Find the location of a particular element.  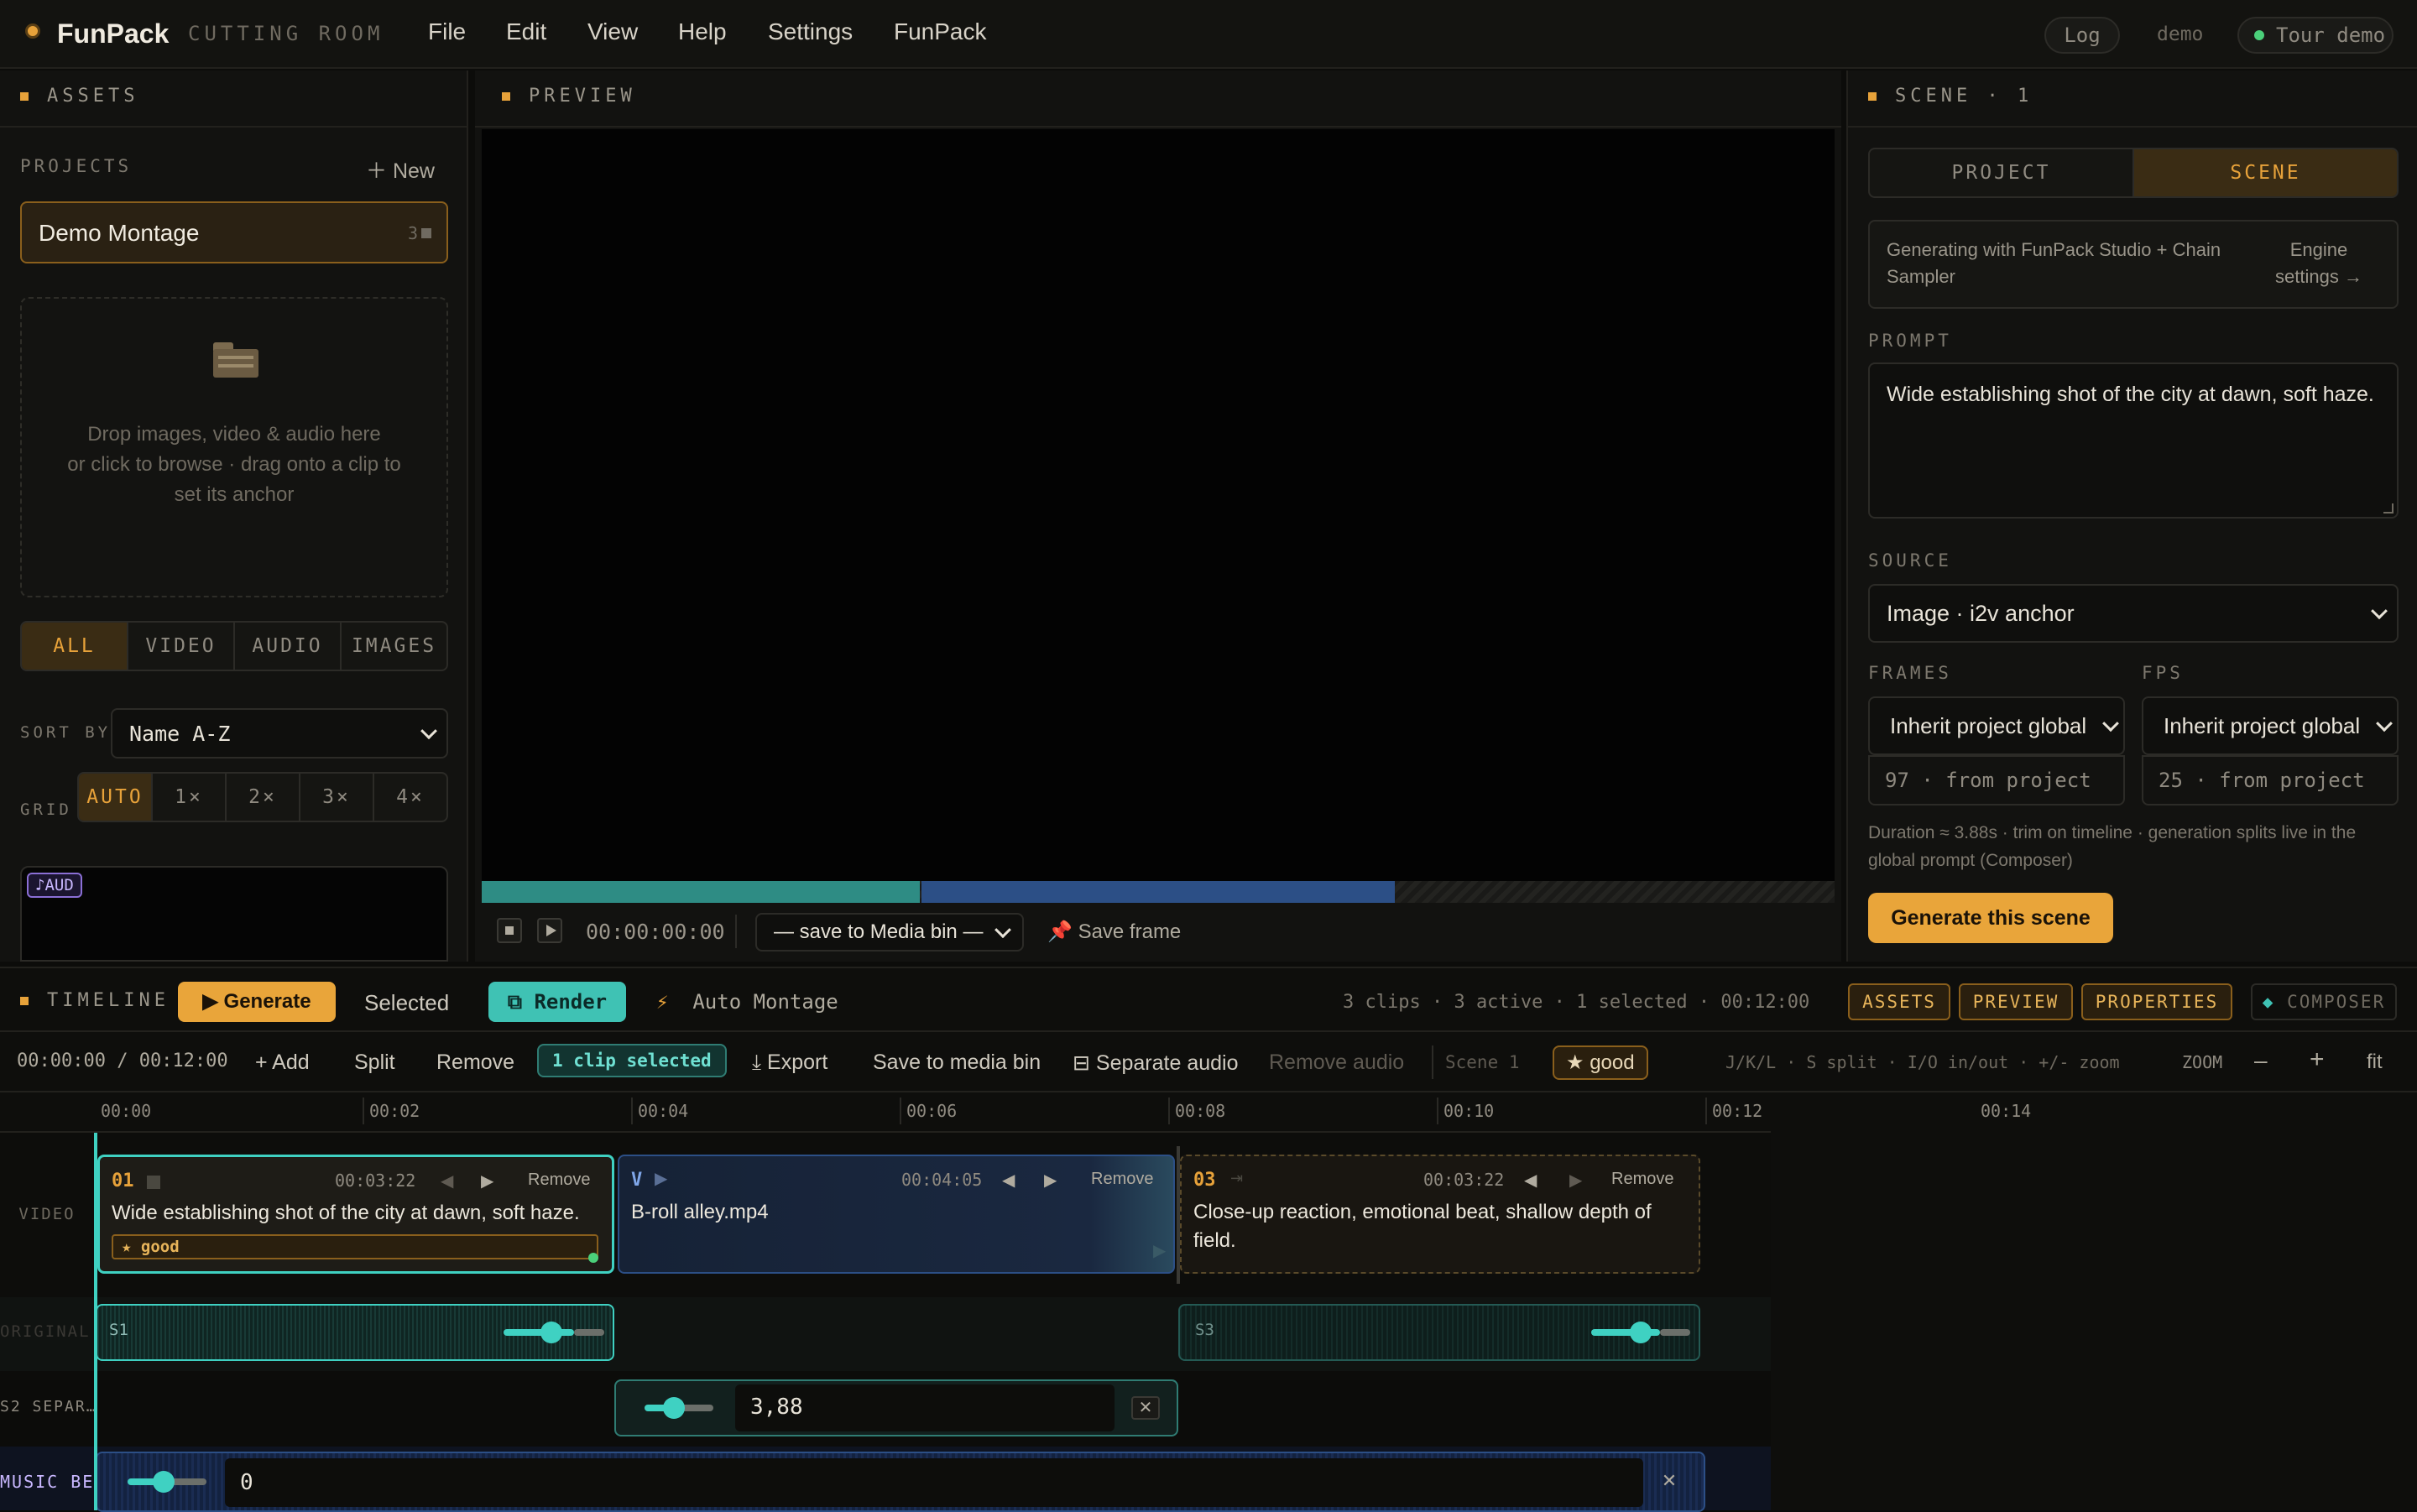

auto-montage-button: ⚡ Auto Montage is located at coordinates (747, 1002).